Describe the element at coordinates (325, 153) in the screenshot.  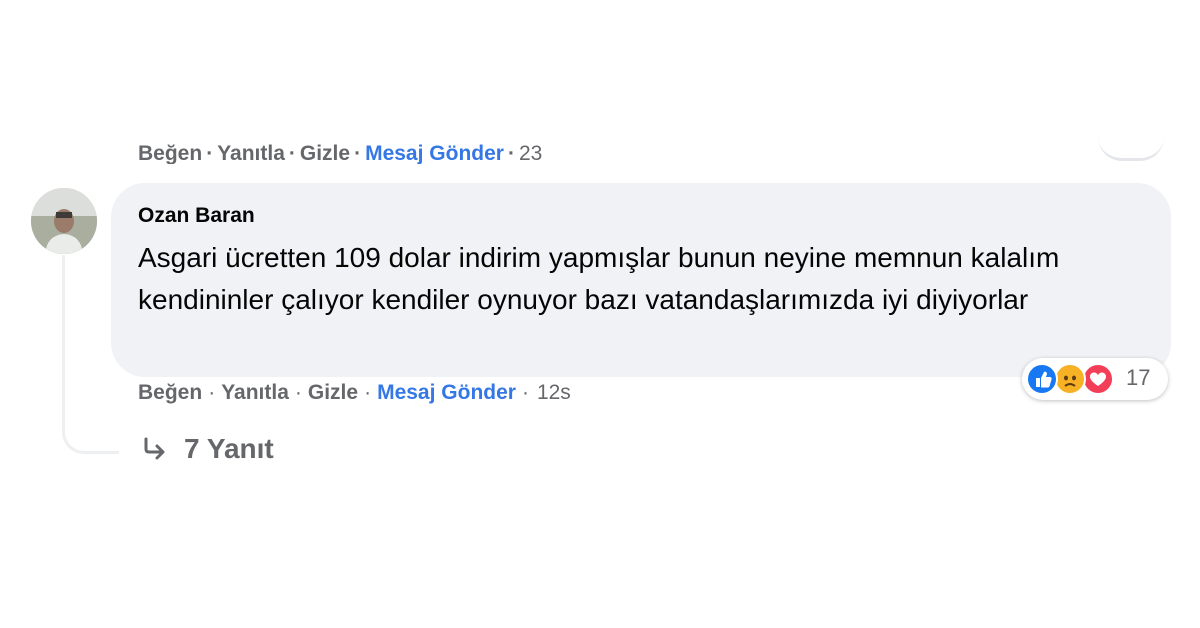
I see `prev-hide-link: Gizle` at that location.